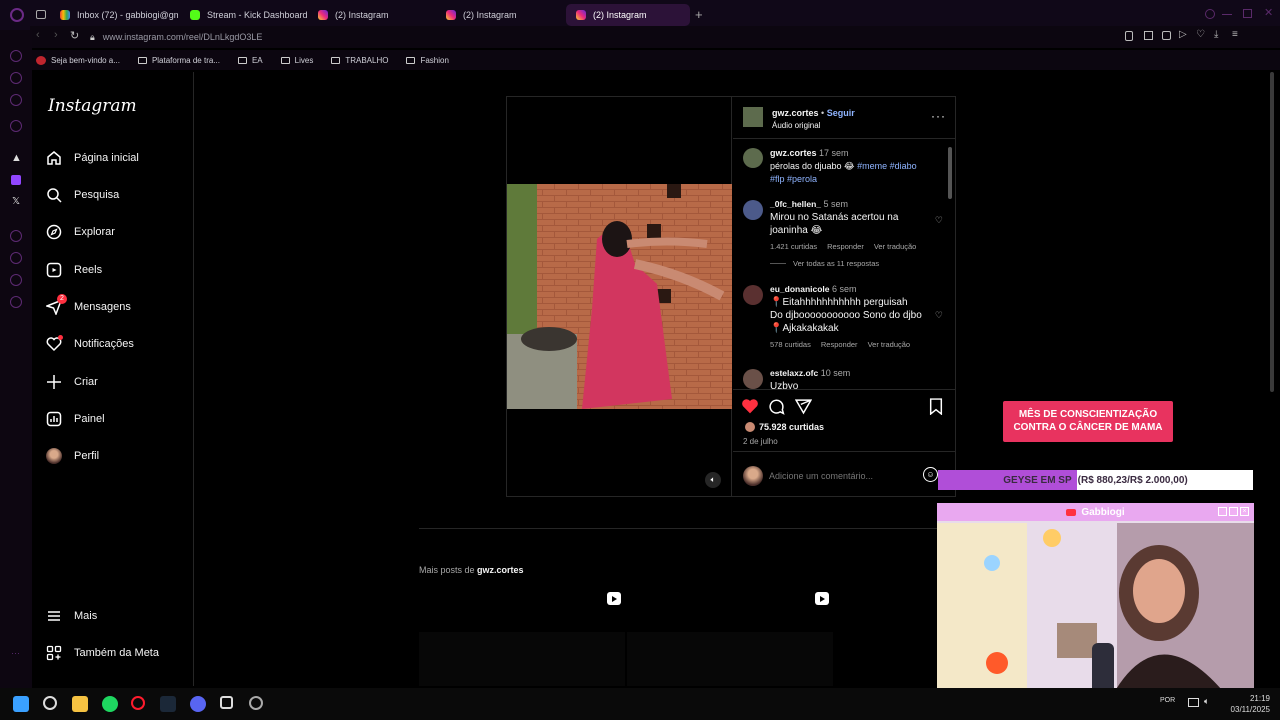  Describe the element at coordinates (1166, 35) in the screenshot. I see `shield-icon` at that location.